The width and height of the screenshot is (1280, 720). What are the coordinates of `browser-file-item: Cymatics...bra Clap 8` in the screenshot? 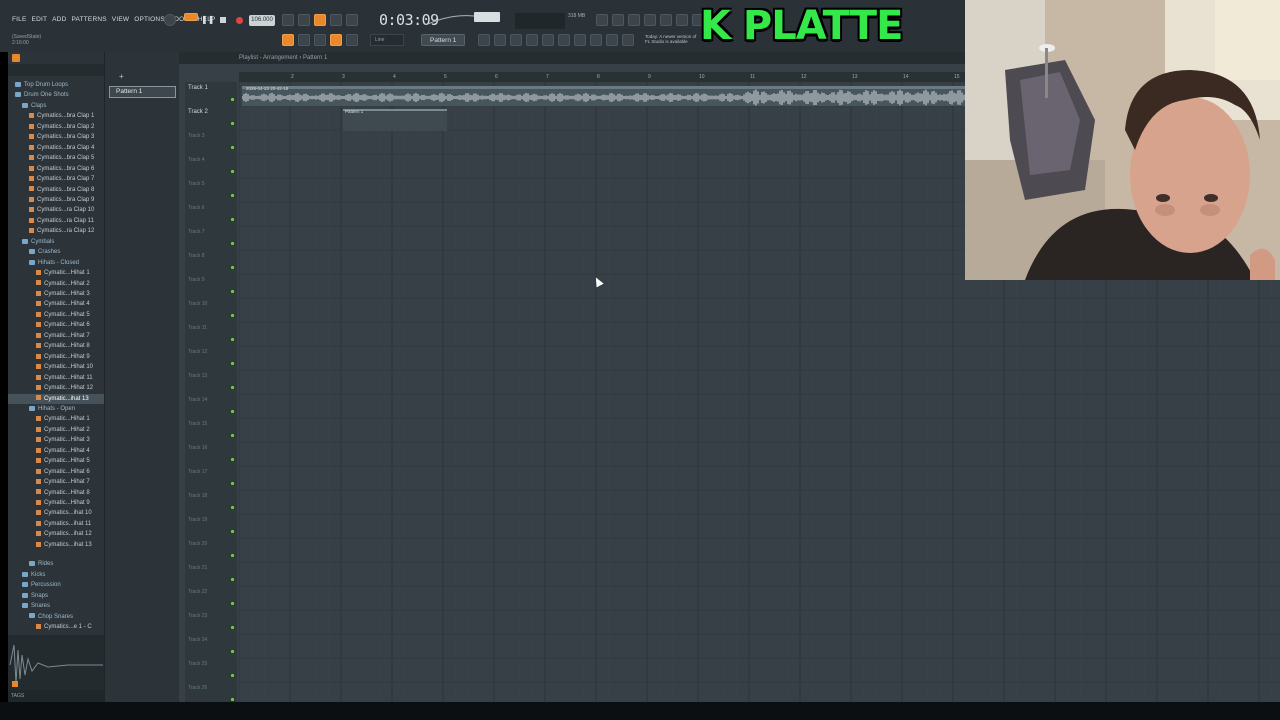 It's located at (56, 190).